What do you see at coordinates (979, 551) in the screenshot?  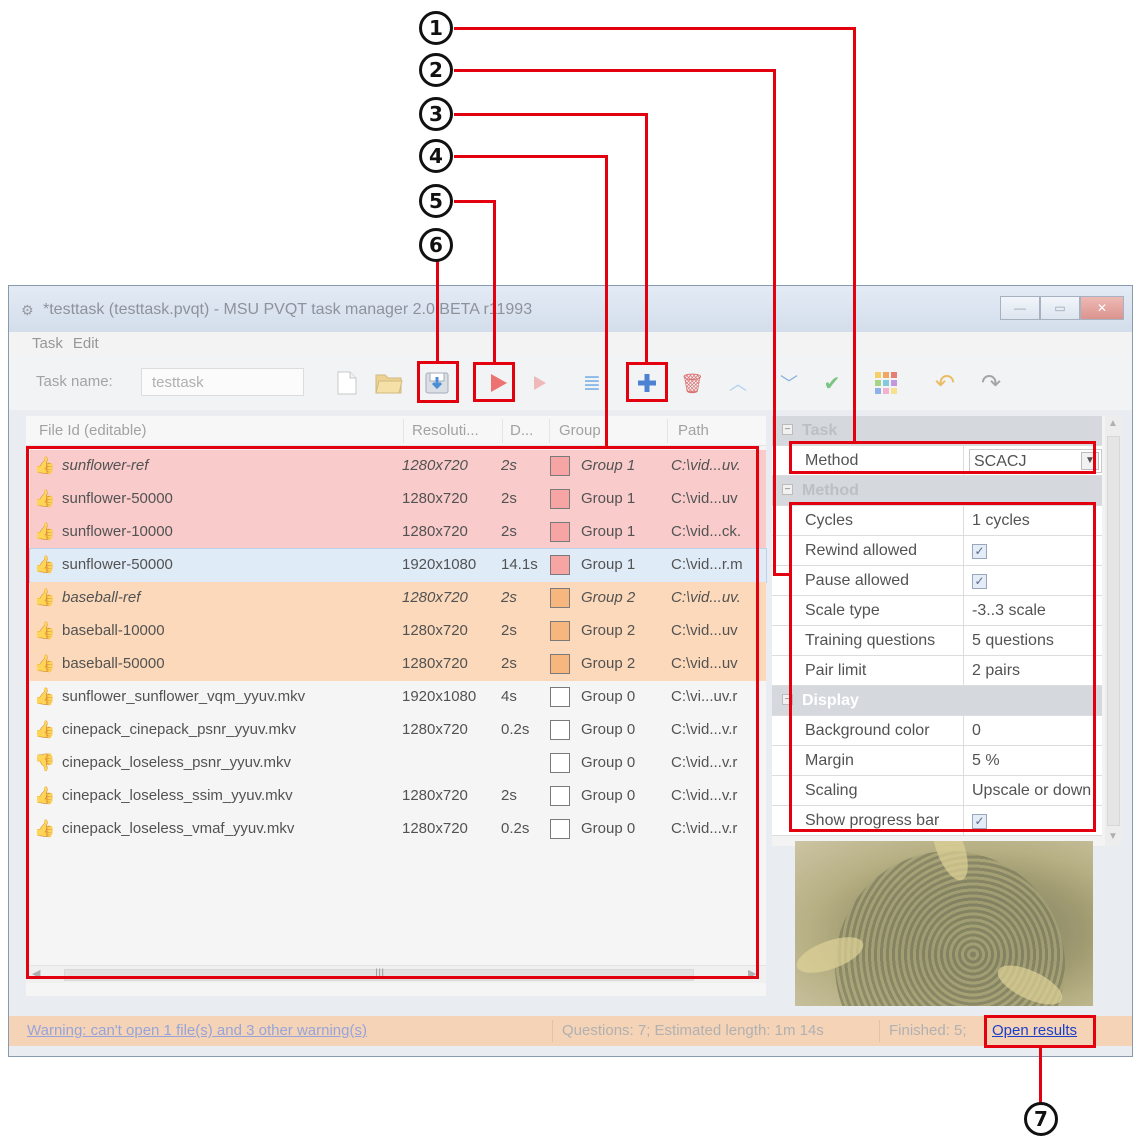 I see `rewind-checkbox: ✓` at bounding box center [979, 551].